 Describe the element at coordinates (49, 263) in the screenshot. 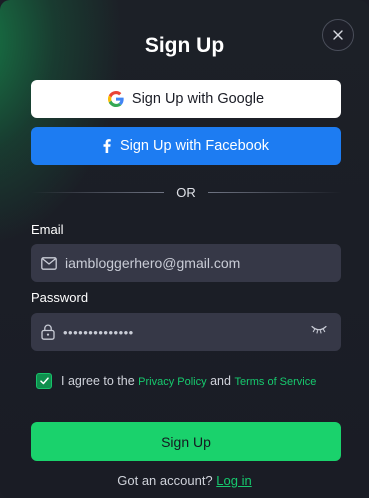

I see `mail-icon` at that location.